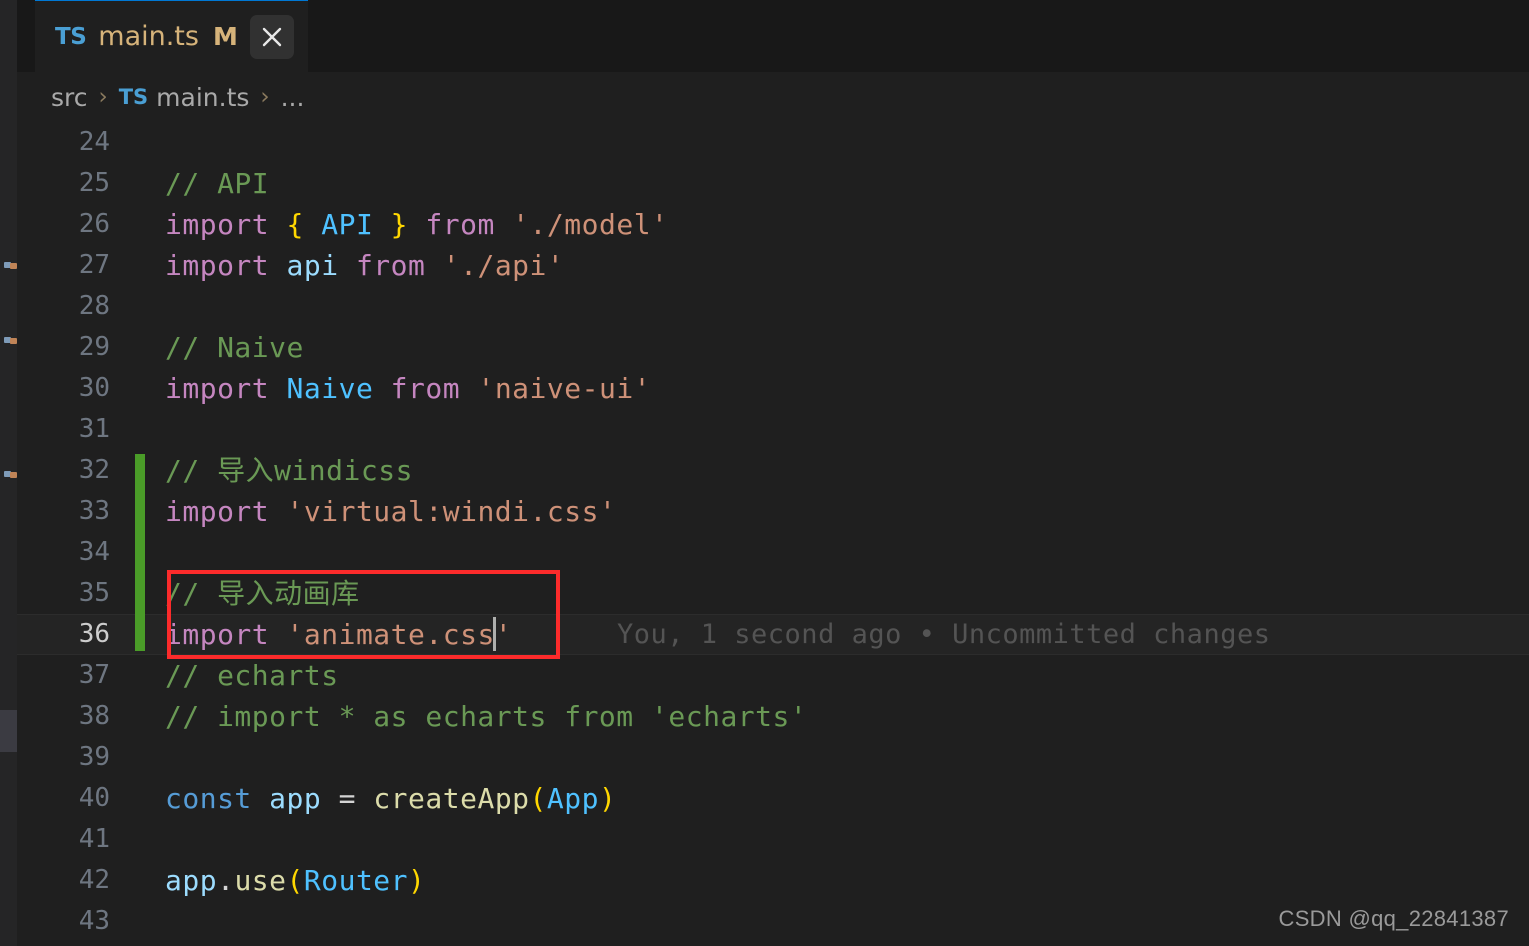 The image size is (1529, 946). Describe the element at coordinates (202, 97) in the screenshot. I see `breadcrumb-item-file: main.ts` at that location.